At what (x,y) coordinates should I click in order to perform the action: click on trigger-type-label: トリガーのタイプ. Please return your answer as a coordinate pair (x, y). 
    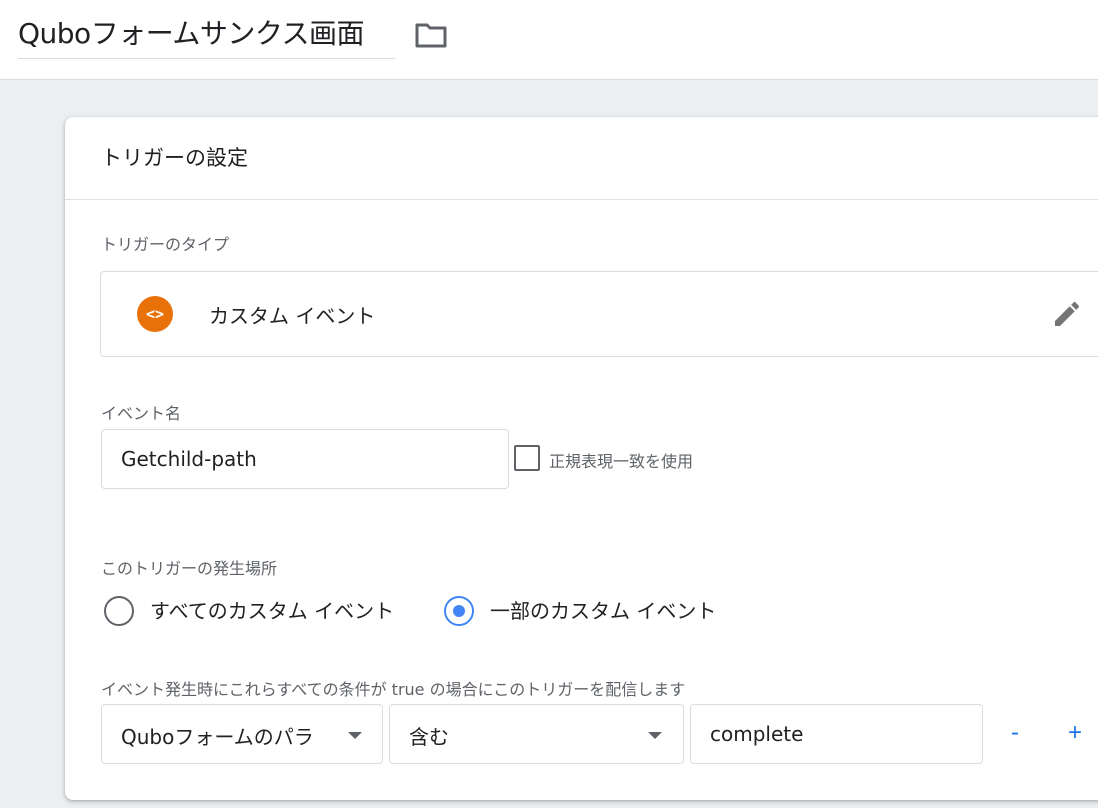
    Looking at the image, I should click on (165, 244).